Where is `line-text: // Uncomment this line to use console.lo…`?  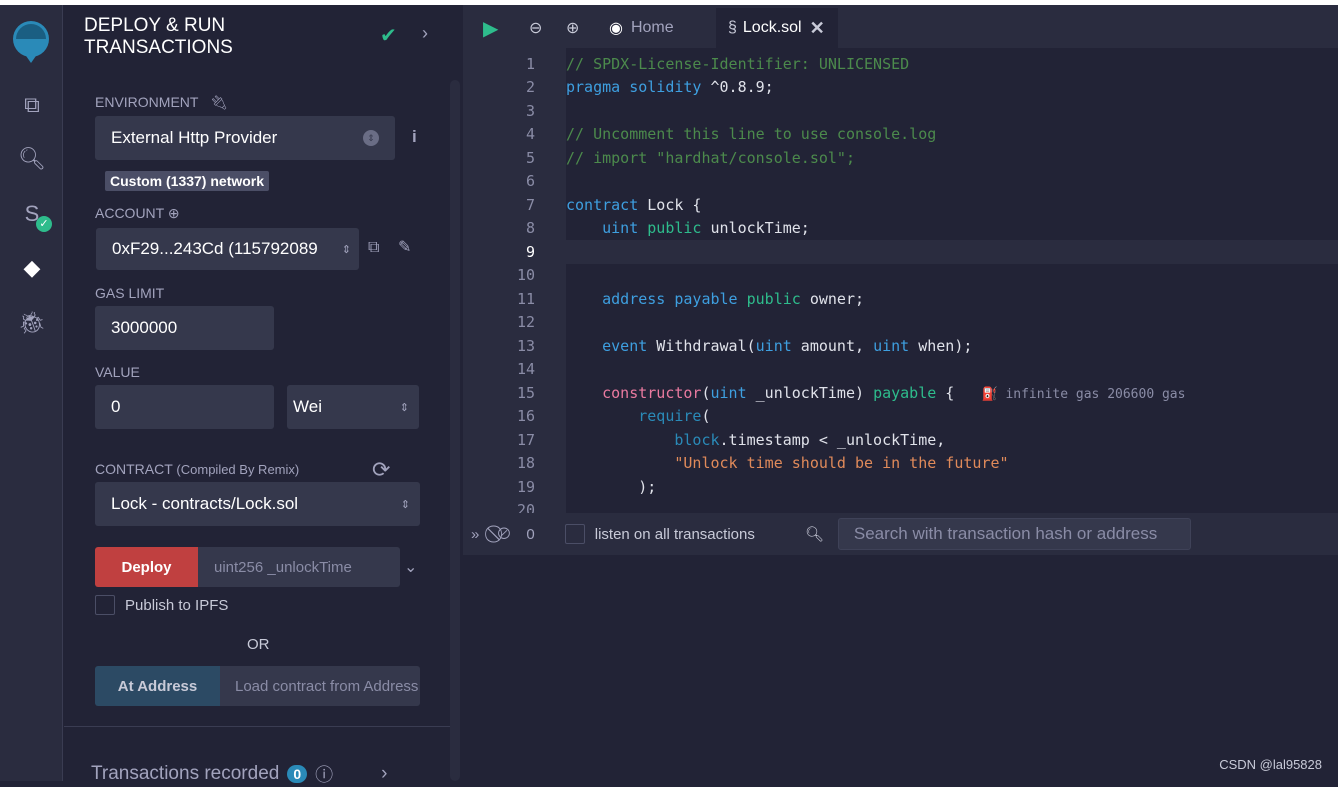
line-text: // Uncomment this line to use console.lo… is located at coordinates (751, 134).